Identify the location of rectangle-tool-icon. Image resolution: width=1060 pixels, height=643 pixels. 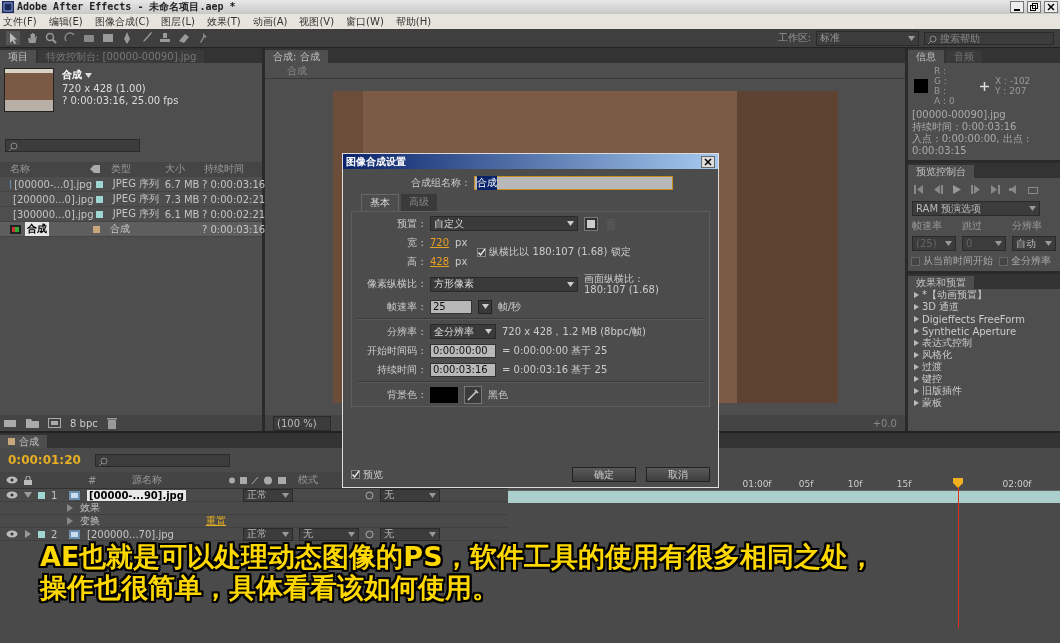
(108, 38).